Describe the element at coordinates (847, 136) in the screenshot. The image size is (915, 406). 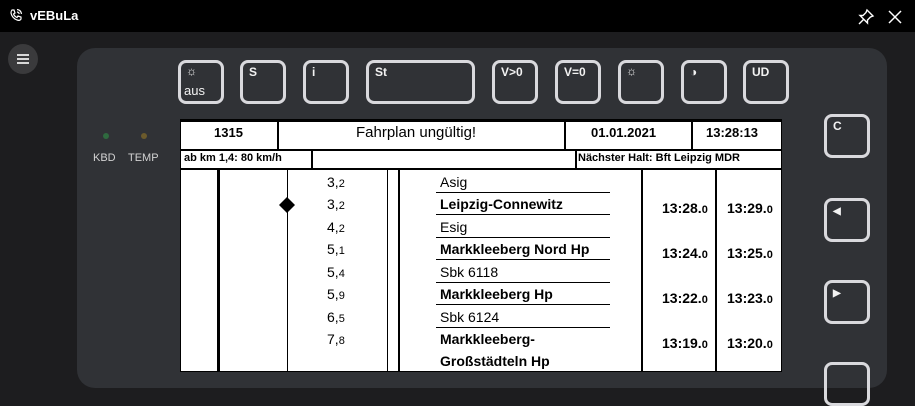
I see `c-button: C` at that location.